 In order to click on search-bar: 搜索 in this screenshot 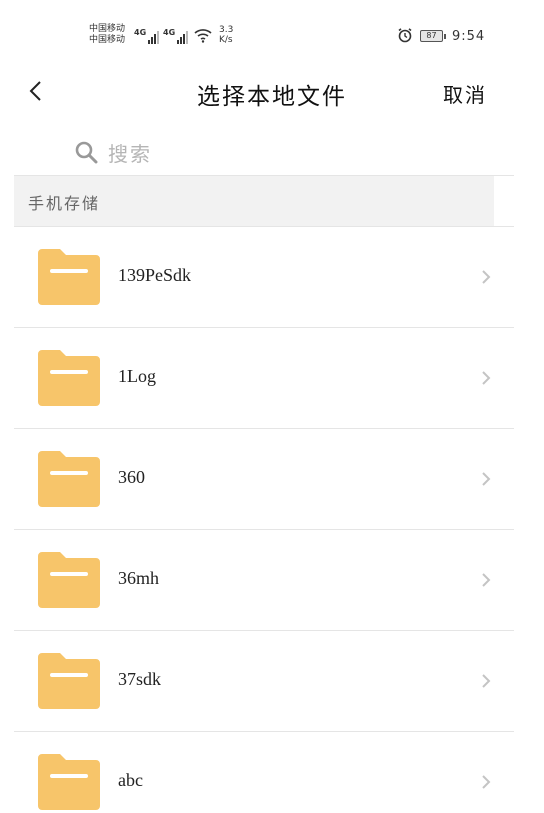, I will do `click(113, 152)`.